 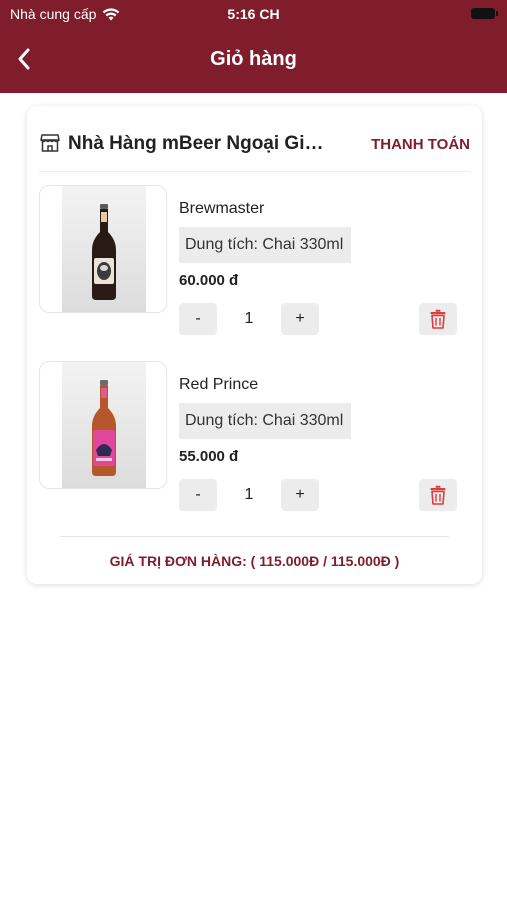 I want to click on status-bar: Nhà cung cấp 5:16 CH, so click(x=253, y=14).